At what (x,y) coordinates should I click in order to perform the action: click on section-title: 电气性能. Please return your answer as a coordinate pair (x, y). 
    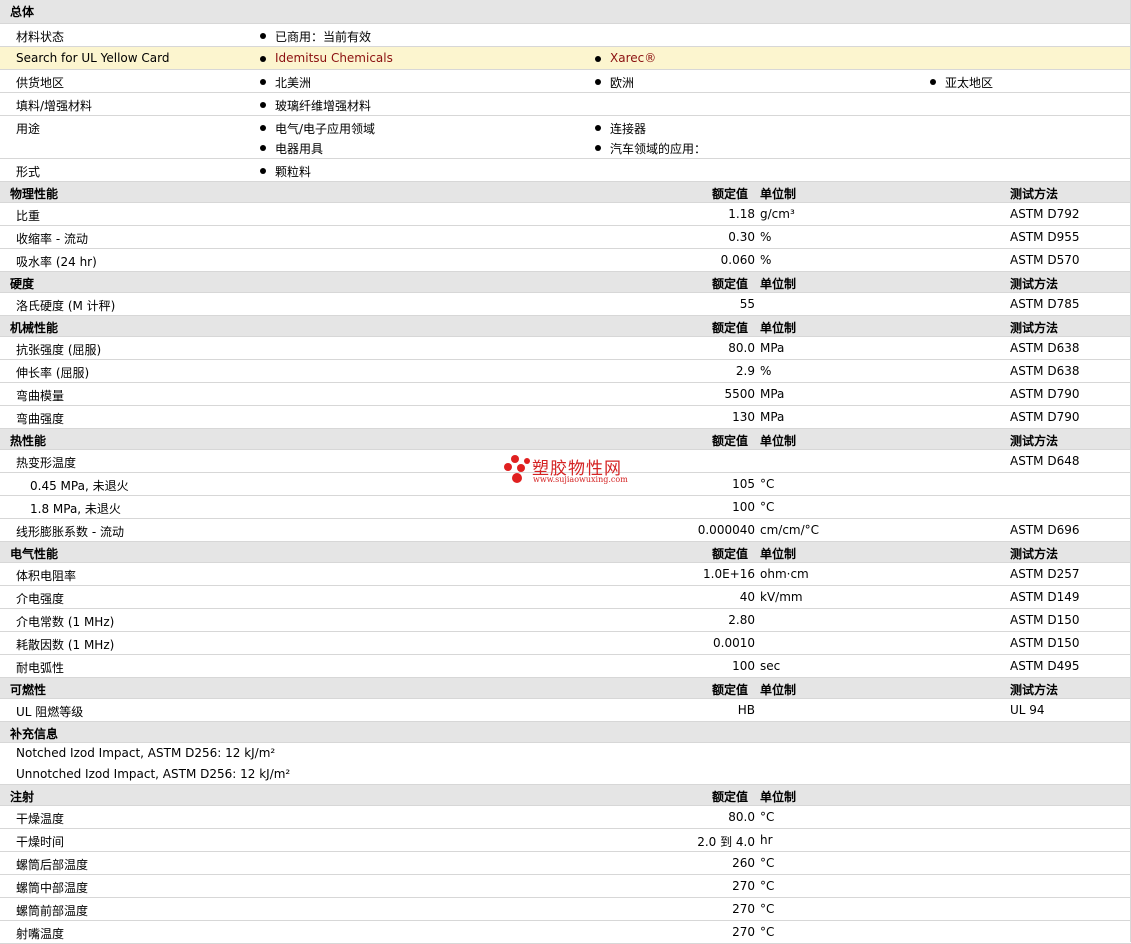
    Looking at the image, I should click on (34, 554).